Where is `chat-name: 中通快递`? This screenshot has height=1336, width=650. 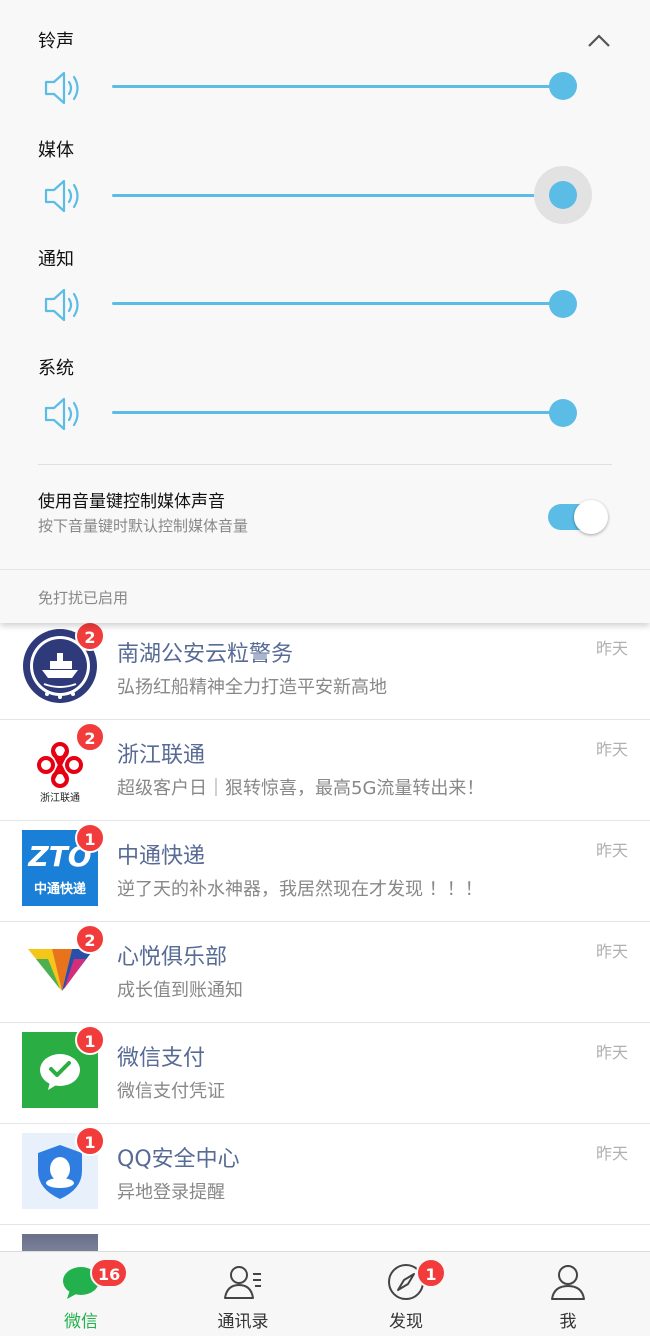 chat-name: 中通快递 is located at coordinates (161, 856).